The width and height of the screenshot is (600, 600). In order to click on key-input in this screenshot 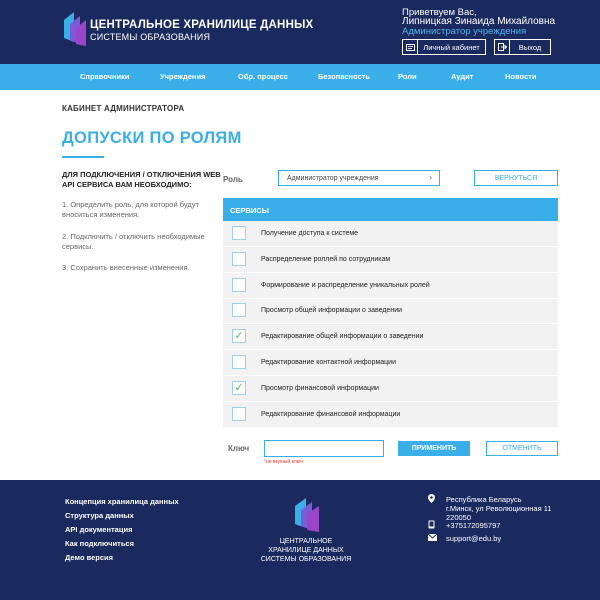, I will do `click(324, 448)`.